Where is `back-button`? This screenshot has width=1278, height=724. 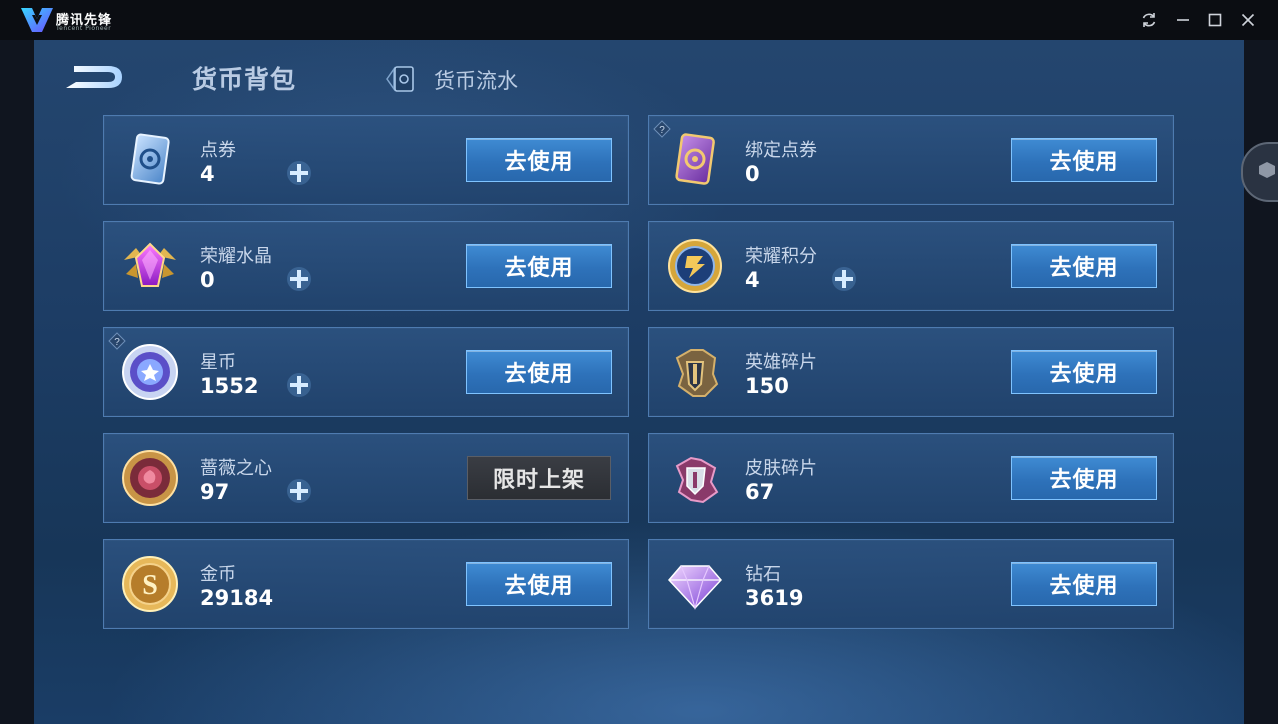
back-button is located at coordinates (95, 77).